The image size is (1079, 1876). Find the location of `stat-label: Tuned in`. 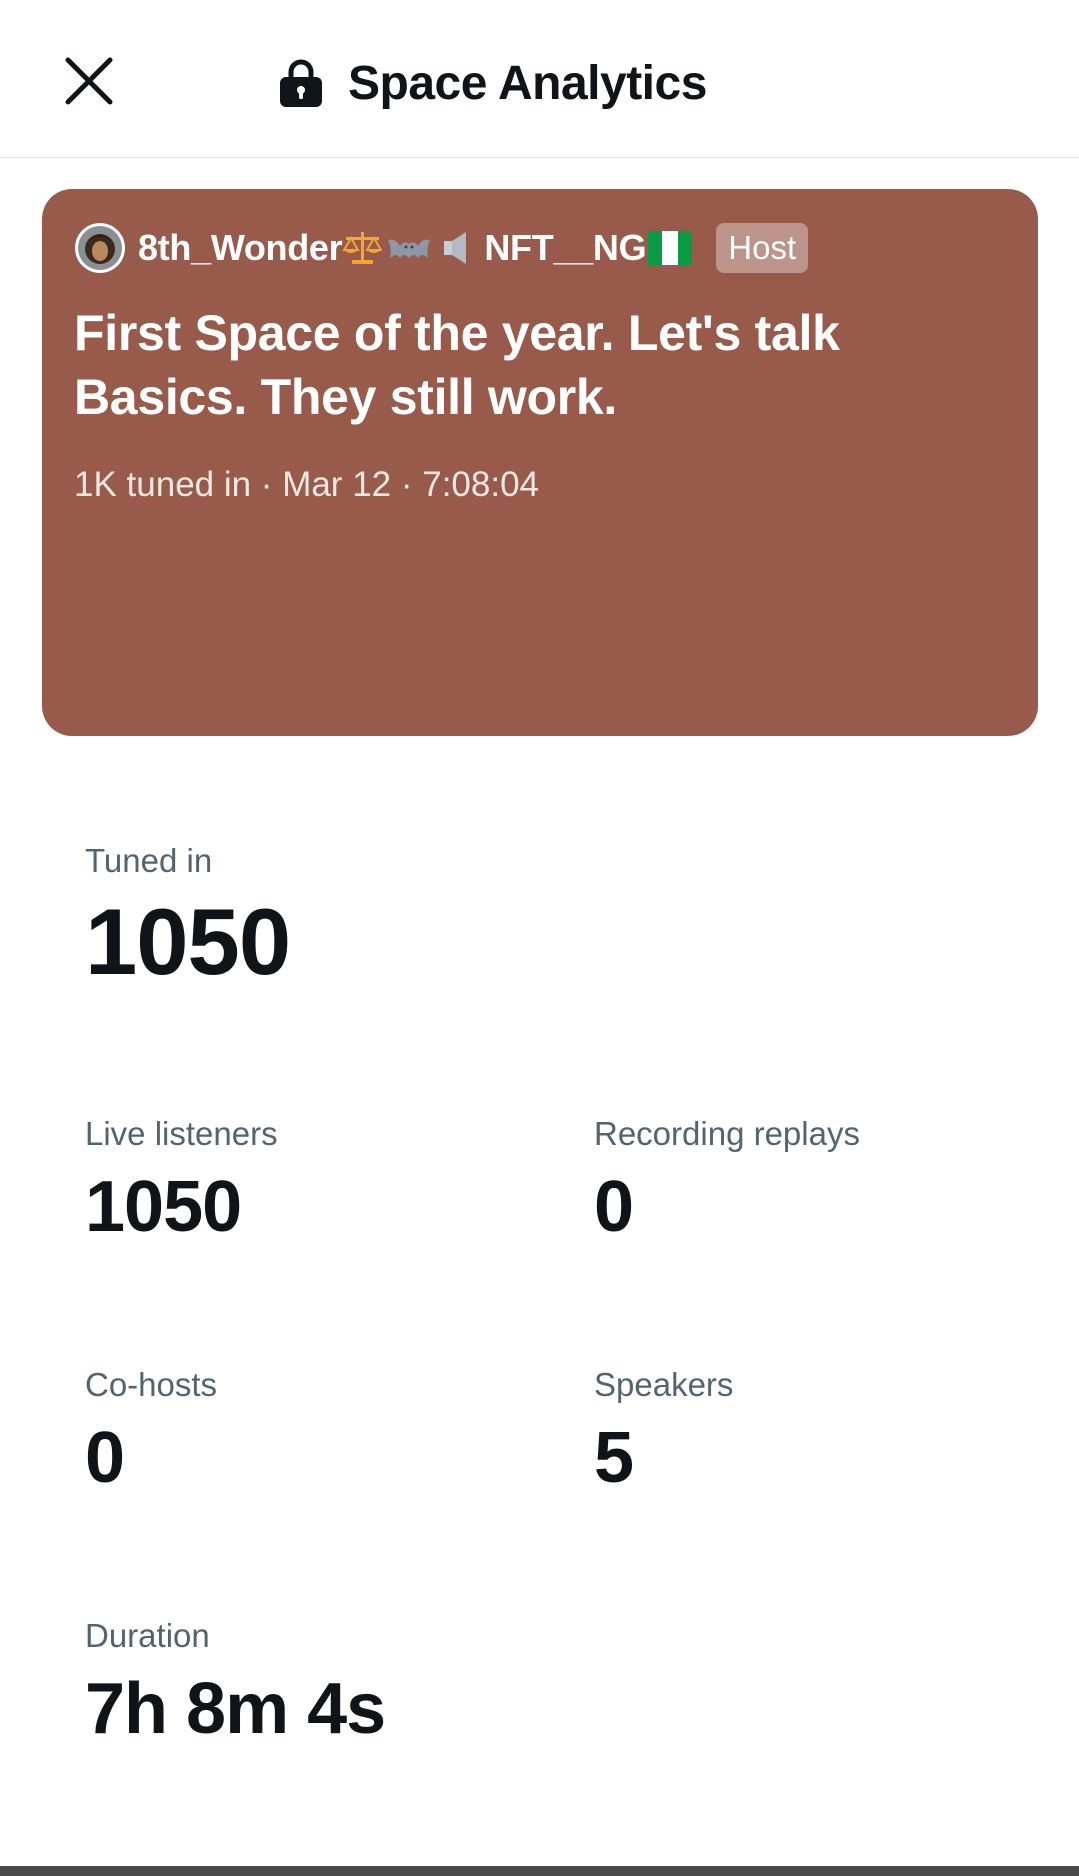

stat-label: Tuned in is located at coordinates (149, 860).